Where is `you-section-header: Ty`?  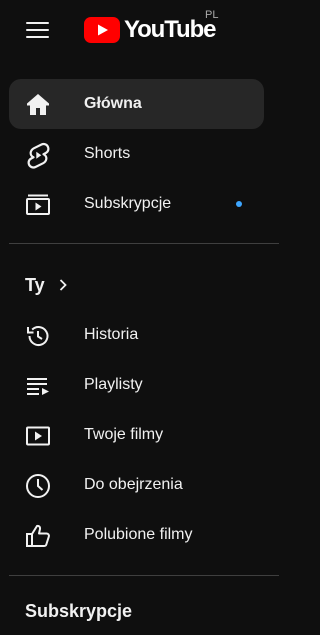
you-section-header: Ty is located at coordinates (47, 285).